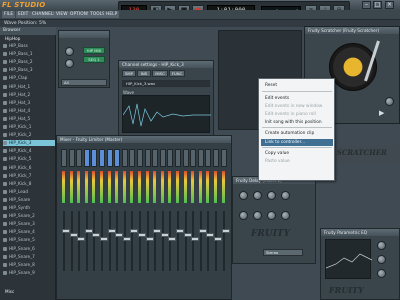  What do you see at coordinates (94, 59) in the screenshot?
I see `pattern-button-b: SEQ 1` at bounding box center [94, 59].